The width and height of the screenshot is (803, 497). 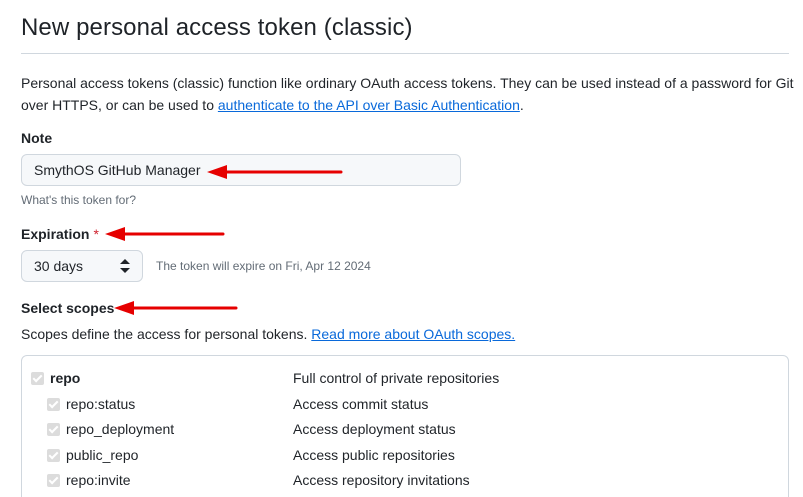 What do you see at coordinates (120, 429) in the screenshot?
I see `scope-name: repo_deployment` at bounding box center [120, 429].